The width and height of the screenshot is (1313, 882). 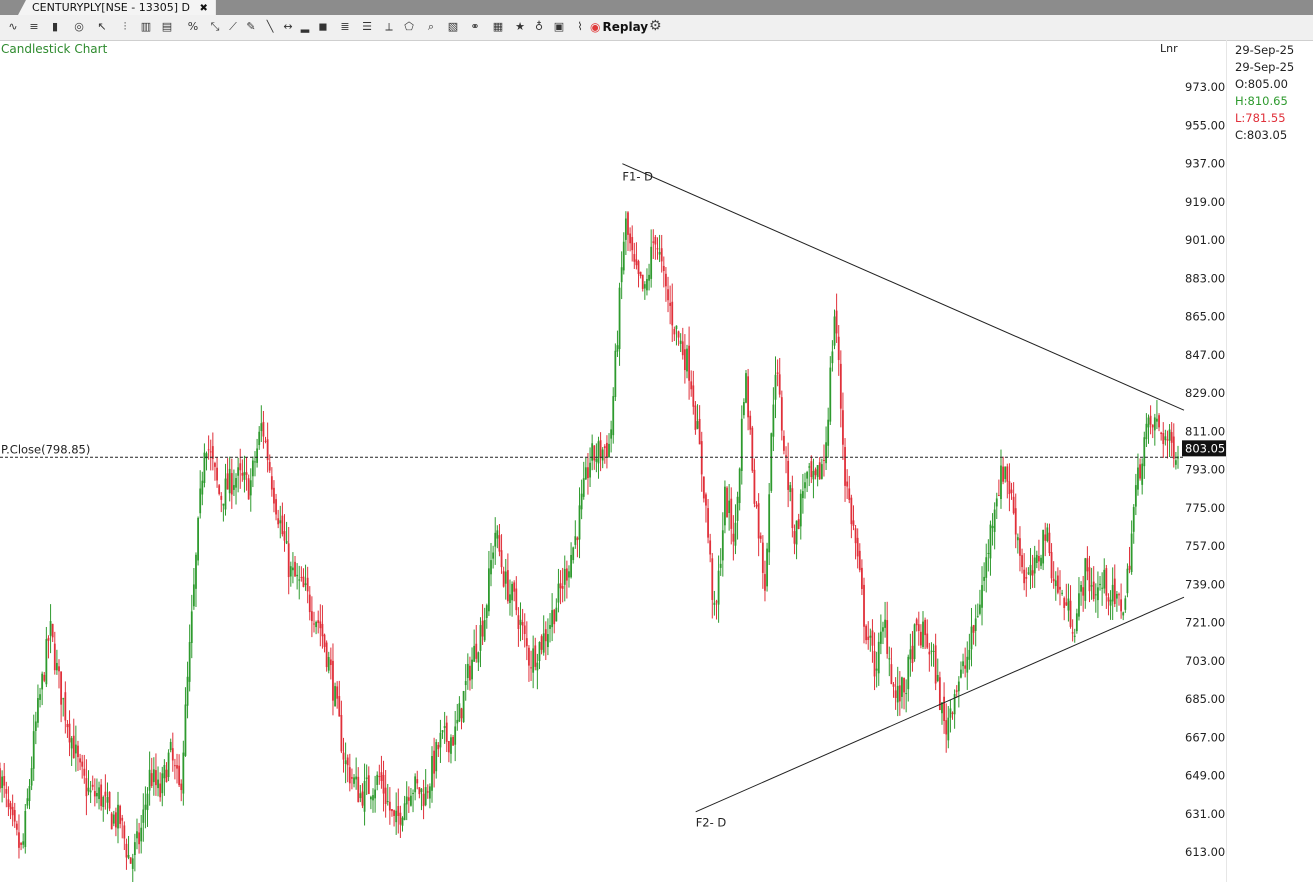 What do you see at coordinates (389, 27) in the screenshot?
I see `measure-icon: ⟂` at bounding box center [389, 27].